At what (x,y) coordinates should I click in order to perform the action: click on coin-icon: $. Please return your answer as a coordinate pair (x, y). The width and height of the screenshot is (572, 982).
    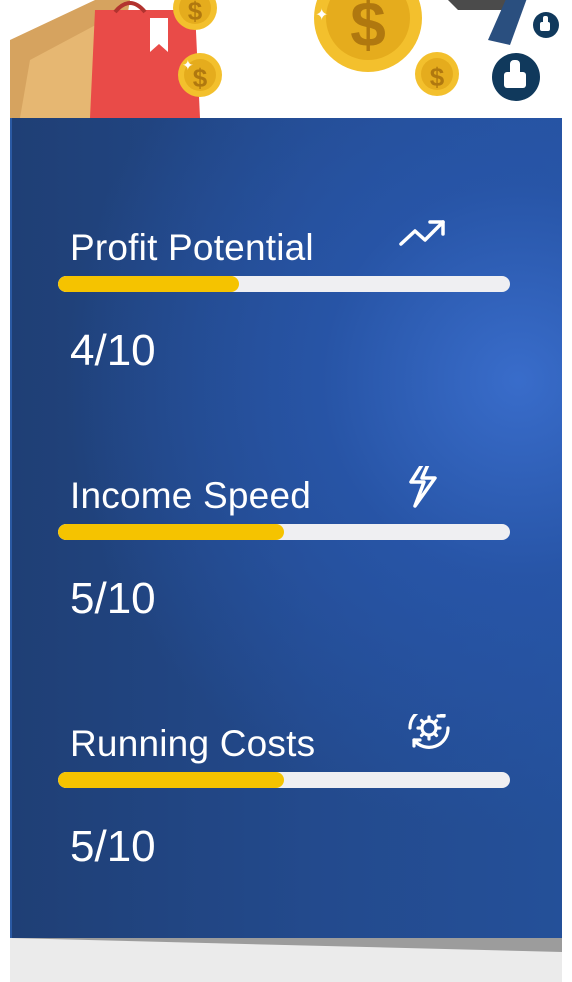
    Looking at the image, I should click on (437, 74).